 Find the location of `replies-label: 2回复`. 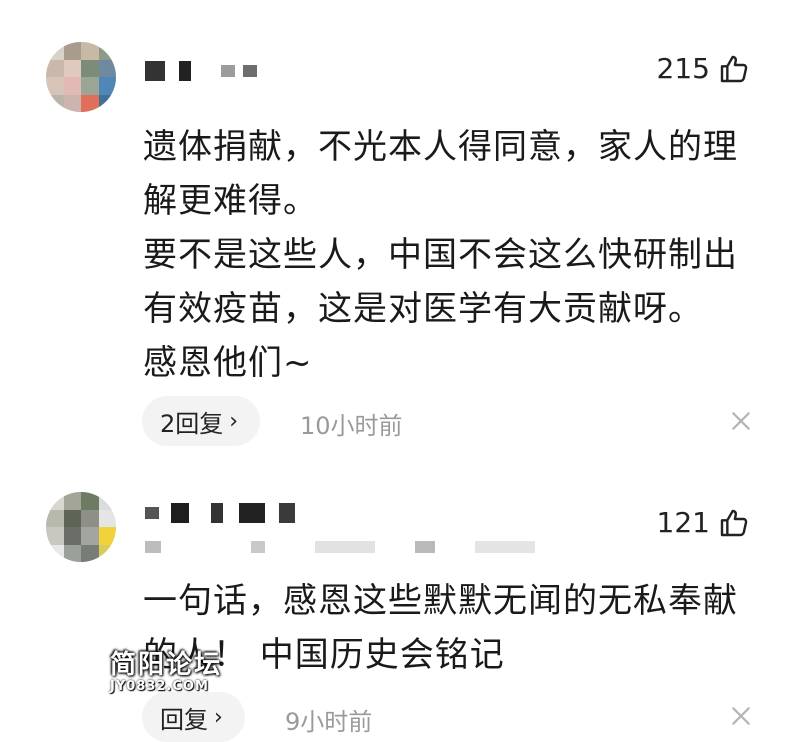

replies-label: 2回复 is located at coordinates (192, 423).